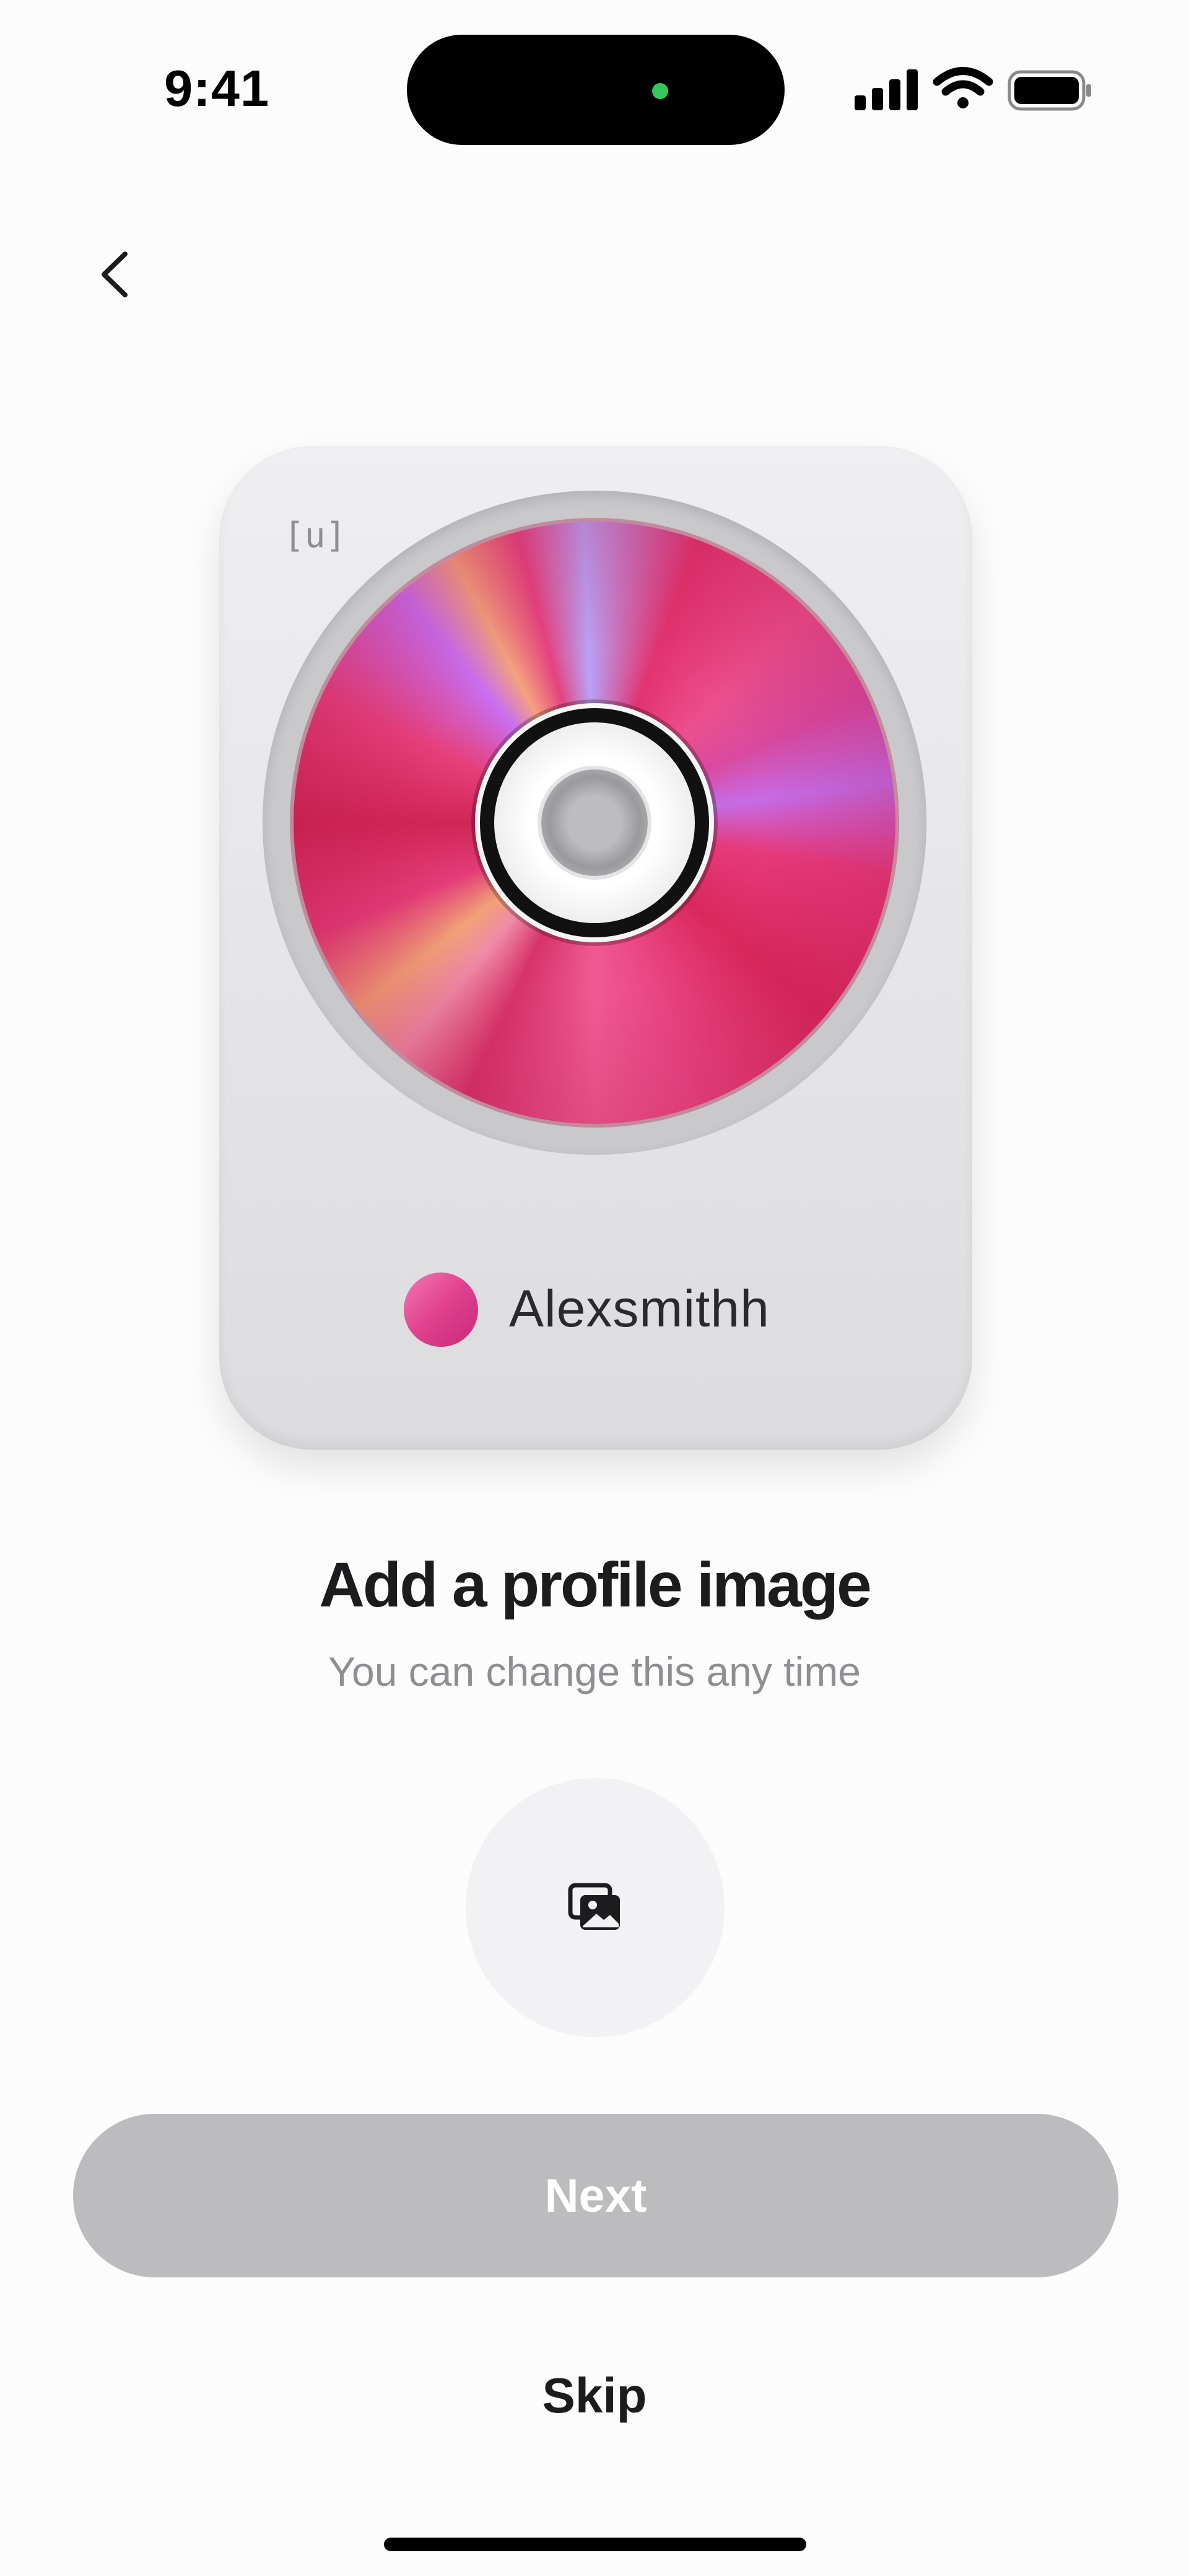 The width and height of the screenshot is (1189, 2576). What do you see at coordinates (595, 2544) in the screenshot?
I see `home-indicator` at bounding box center [595, 2544].